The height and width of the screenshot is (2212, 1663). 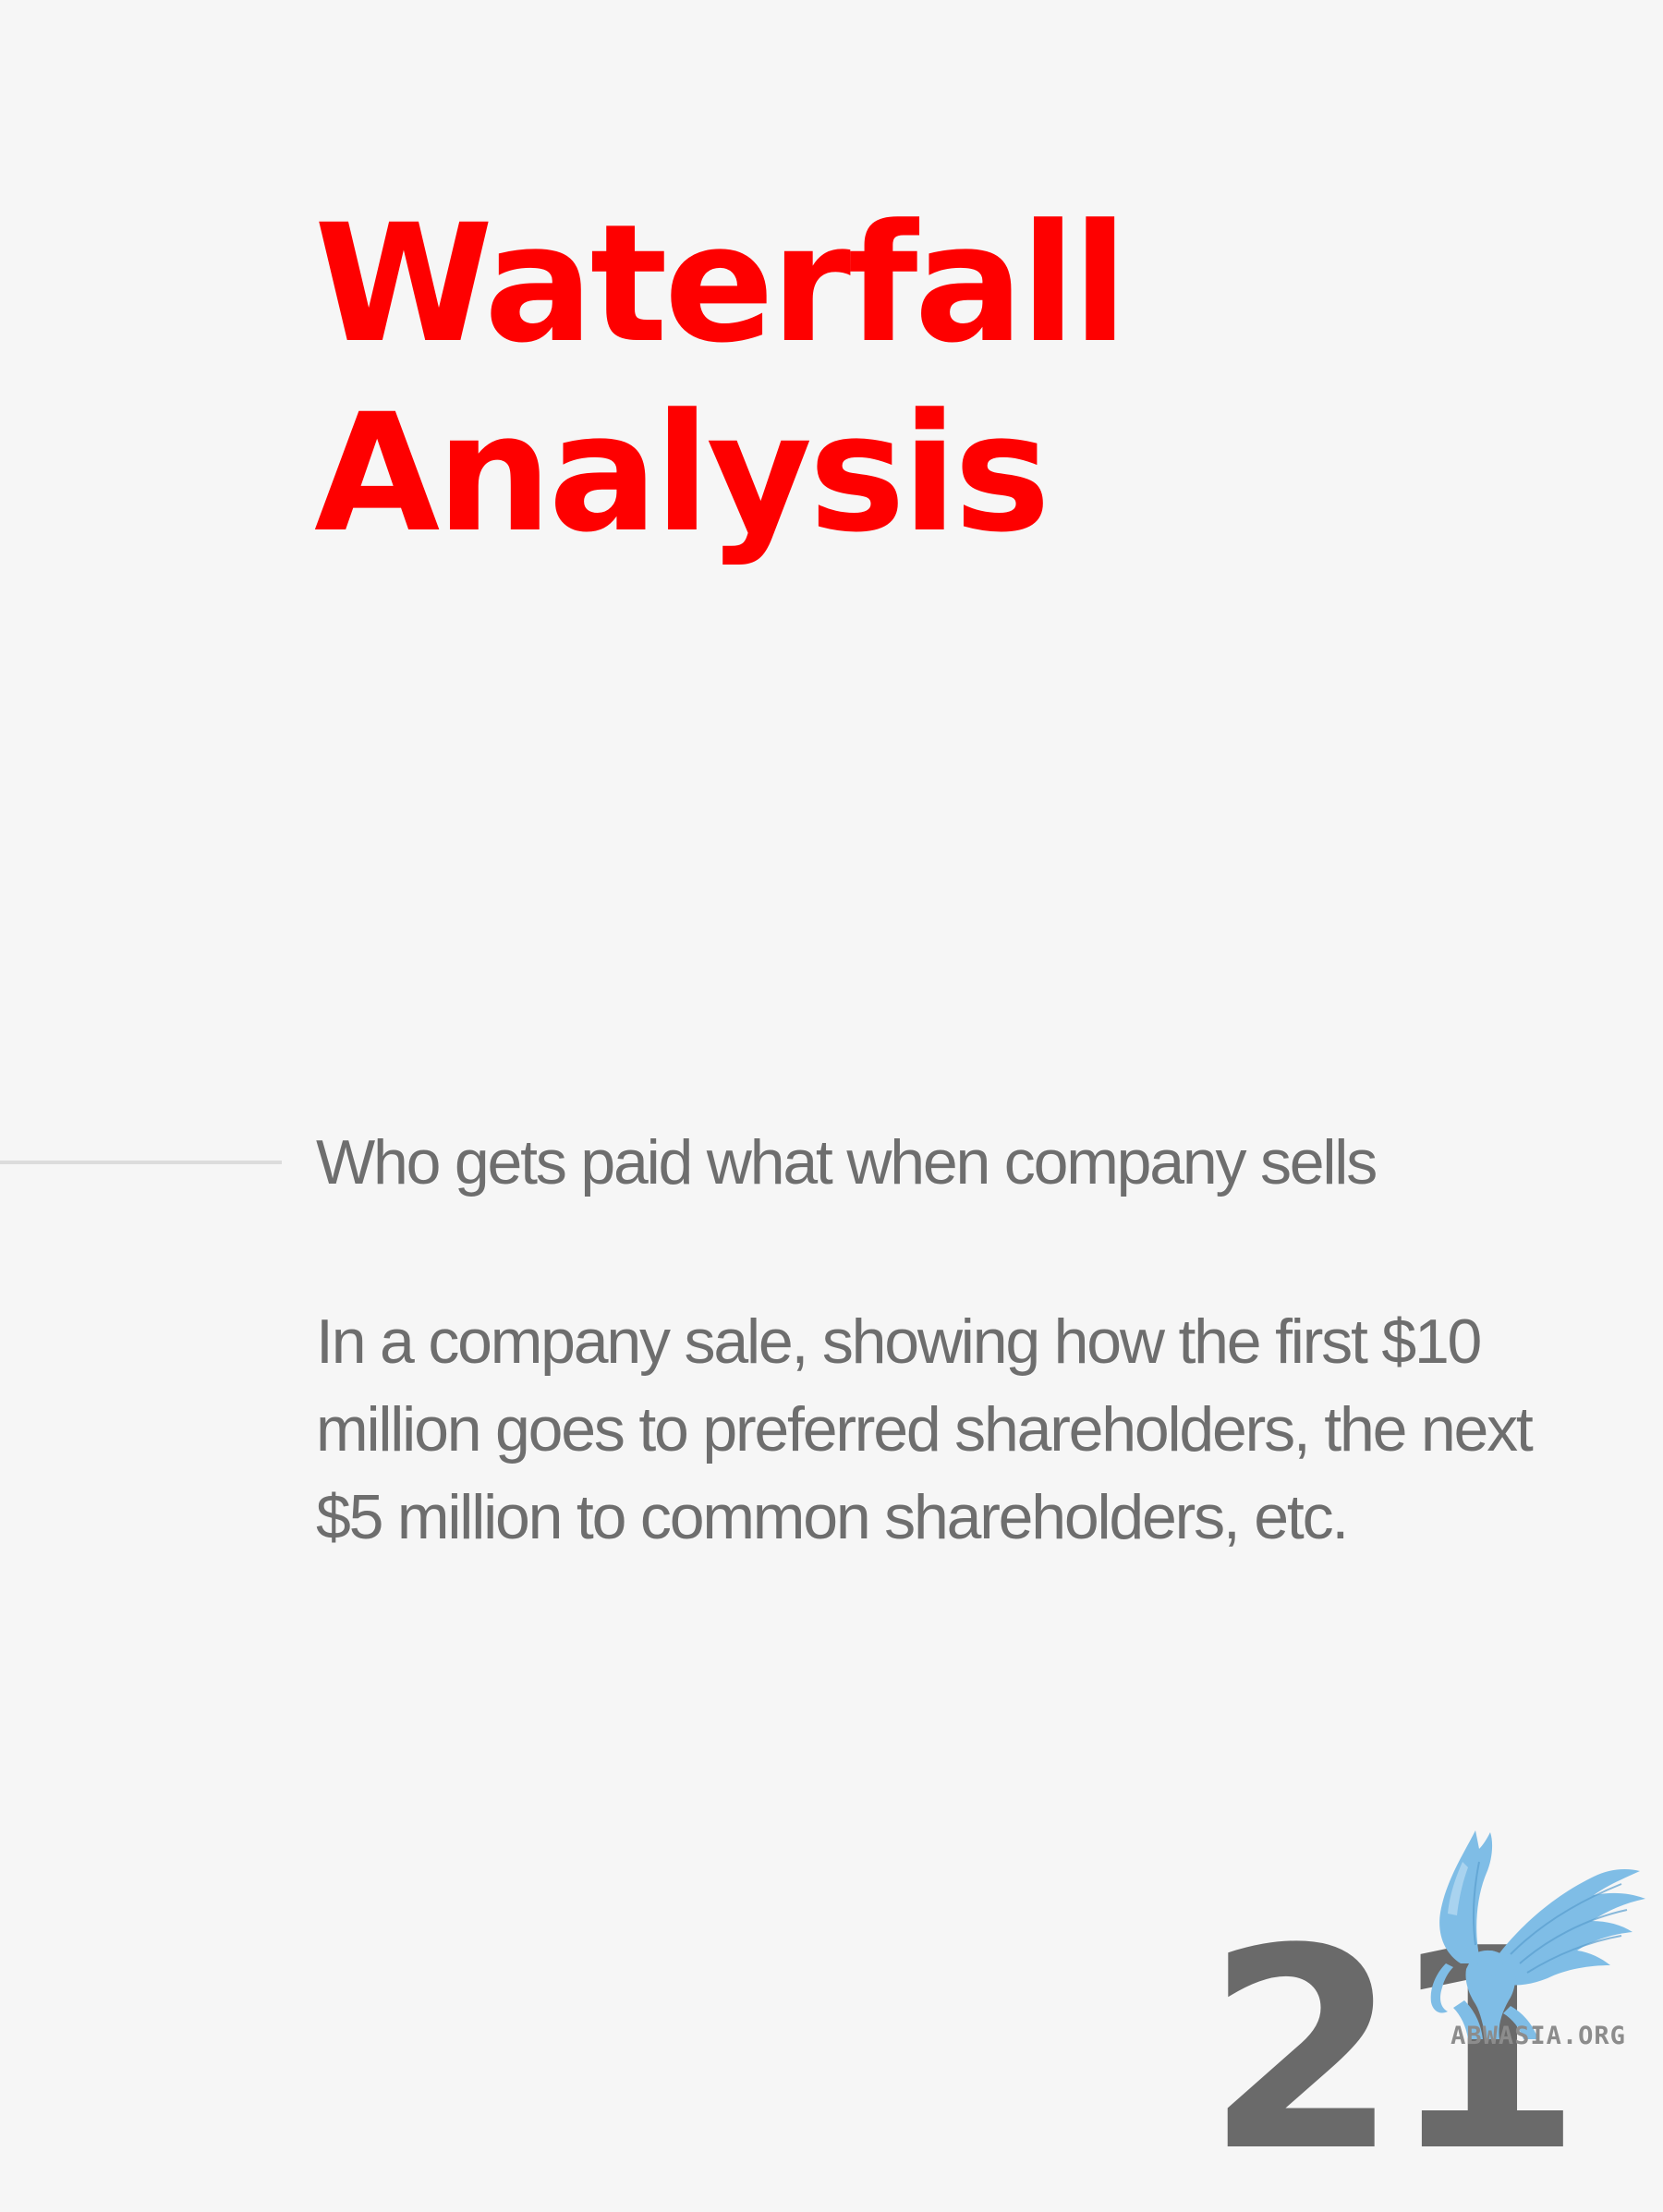 I want to click on subtitle: Who gets paid what when company sells, so click(x=847, y=1162).